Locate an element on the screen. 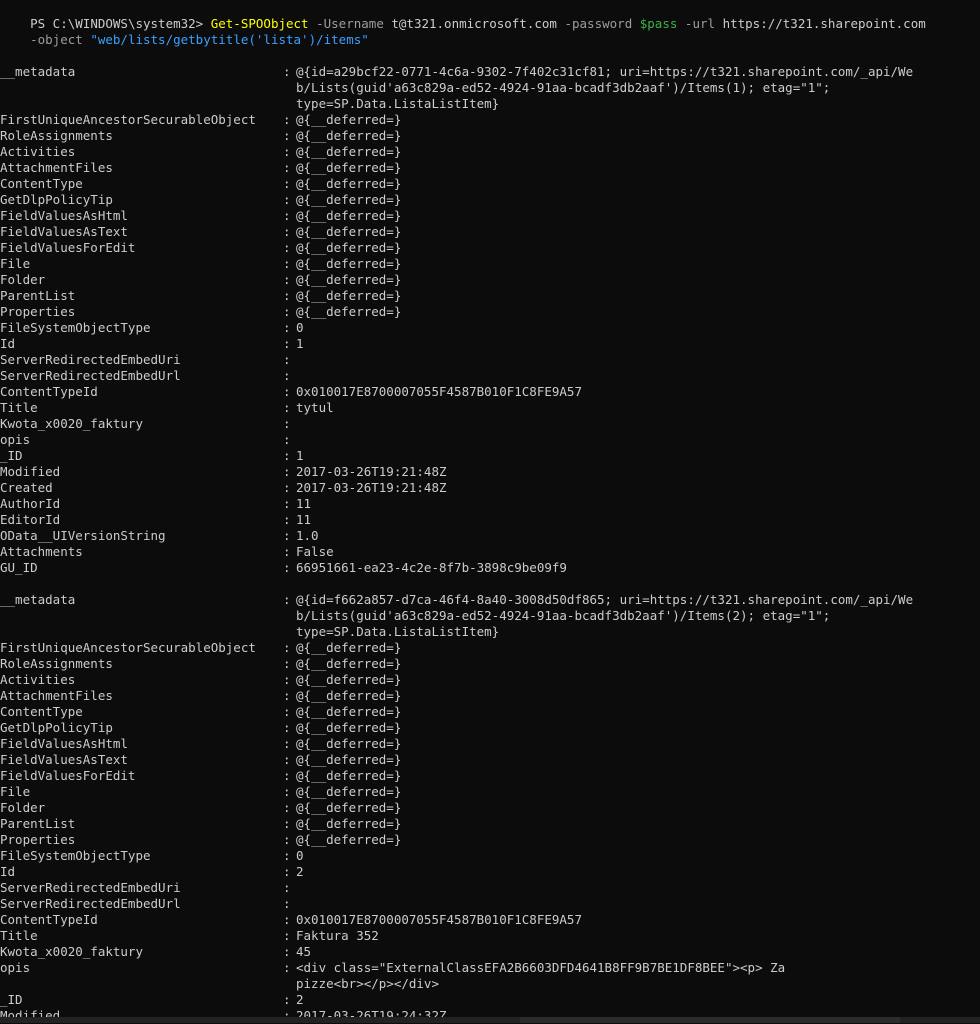 Image resolution: width=980 pixels, height=1024 pixels. record-field: ServerRedirectedEmbedUri: is located at coordinates (145, 360).